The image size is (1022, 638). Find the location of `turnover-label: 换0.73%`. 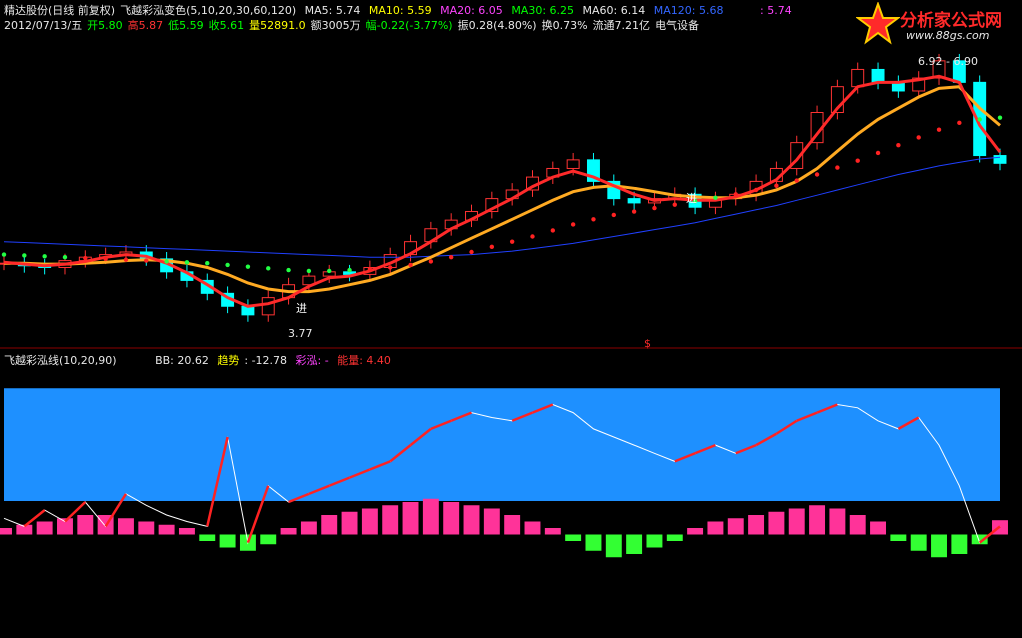

turnover-label: 换0.73% is located at coordinates (564, 25).